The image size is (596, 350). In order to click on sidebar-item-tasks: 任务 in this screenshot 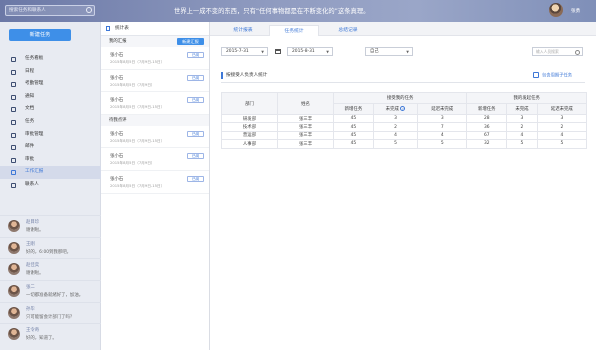, I will do `click(50, 122)`.